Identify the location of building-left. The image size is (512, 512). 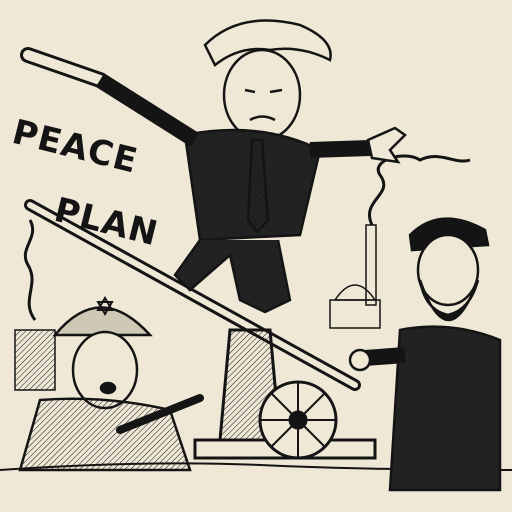
(35, 360).